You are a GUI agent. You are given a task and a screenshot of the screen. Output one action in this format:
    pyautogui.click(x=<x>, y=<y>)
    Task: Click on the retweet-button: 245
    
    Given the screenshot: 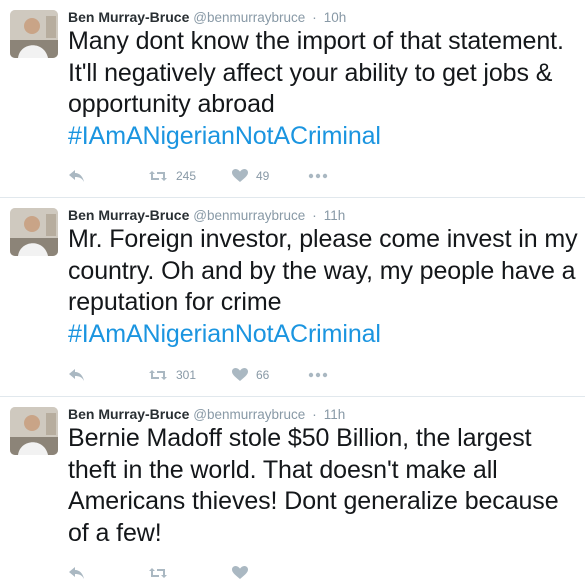 What is the action you would take?
    pyautogui.click(x=172, y=176)
    